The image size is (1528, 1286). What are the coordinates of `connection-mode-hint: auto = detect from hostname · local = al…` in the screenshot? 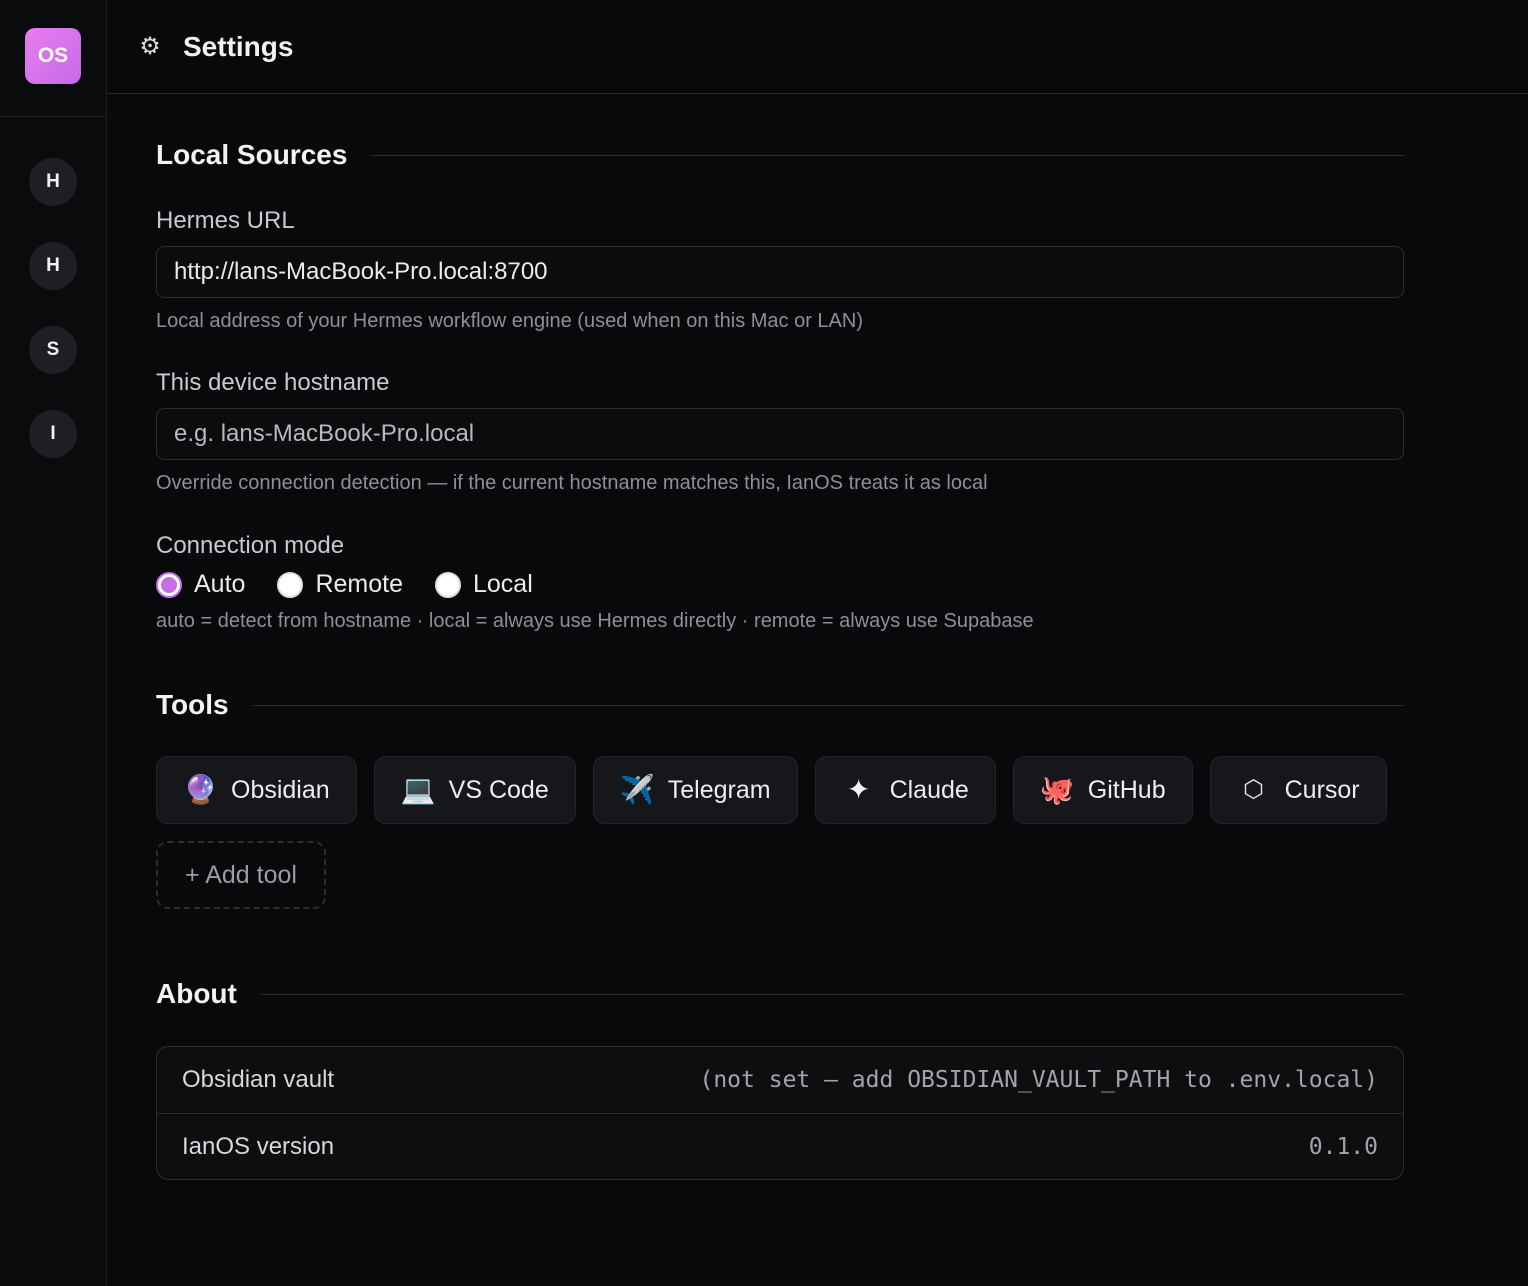 It's located at (595, 621).